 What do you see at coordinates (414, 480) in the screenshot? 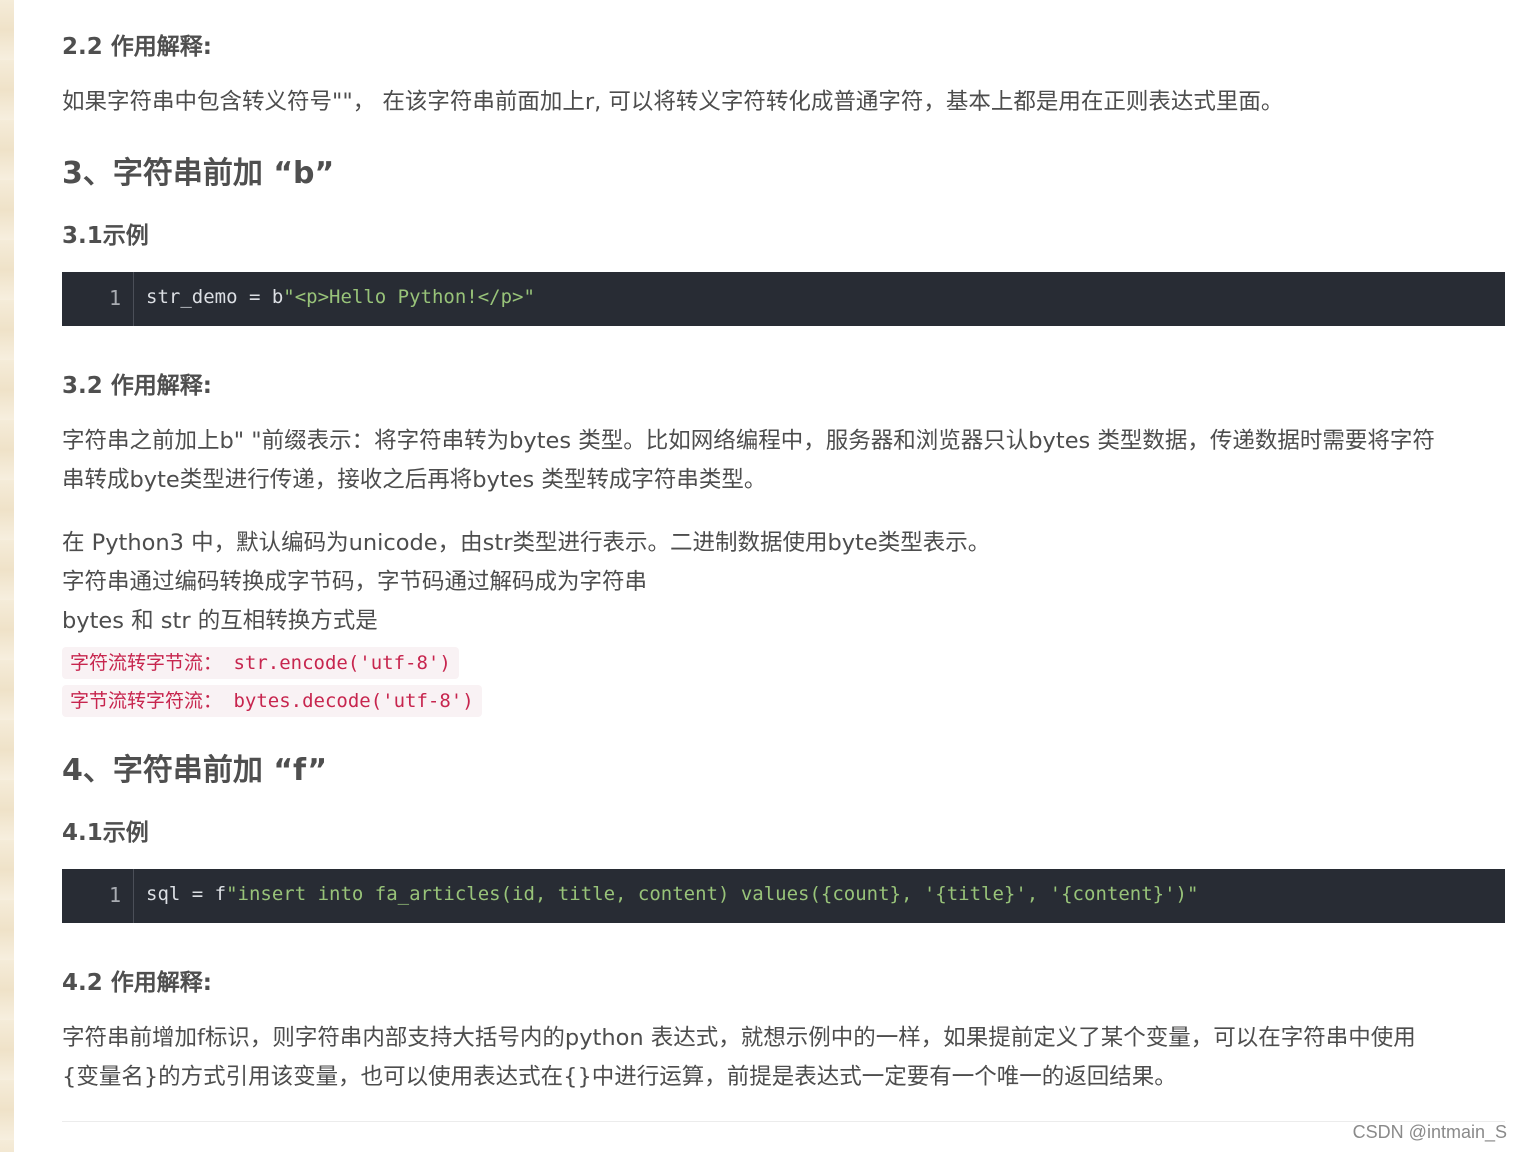
I see `paragraph-3-2-line2: 串转成byte类型进行传递，接收之后再将bytes 类型转成字符串类型。` at bounding box center [414, 480].